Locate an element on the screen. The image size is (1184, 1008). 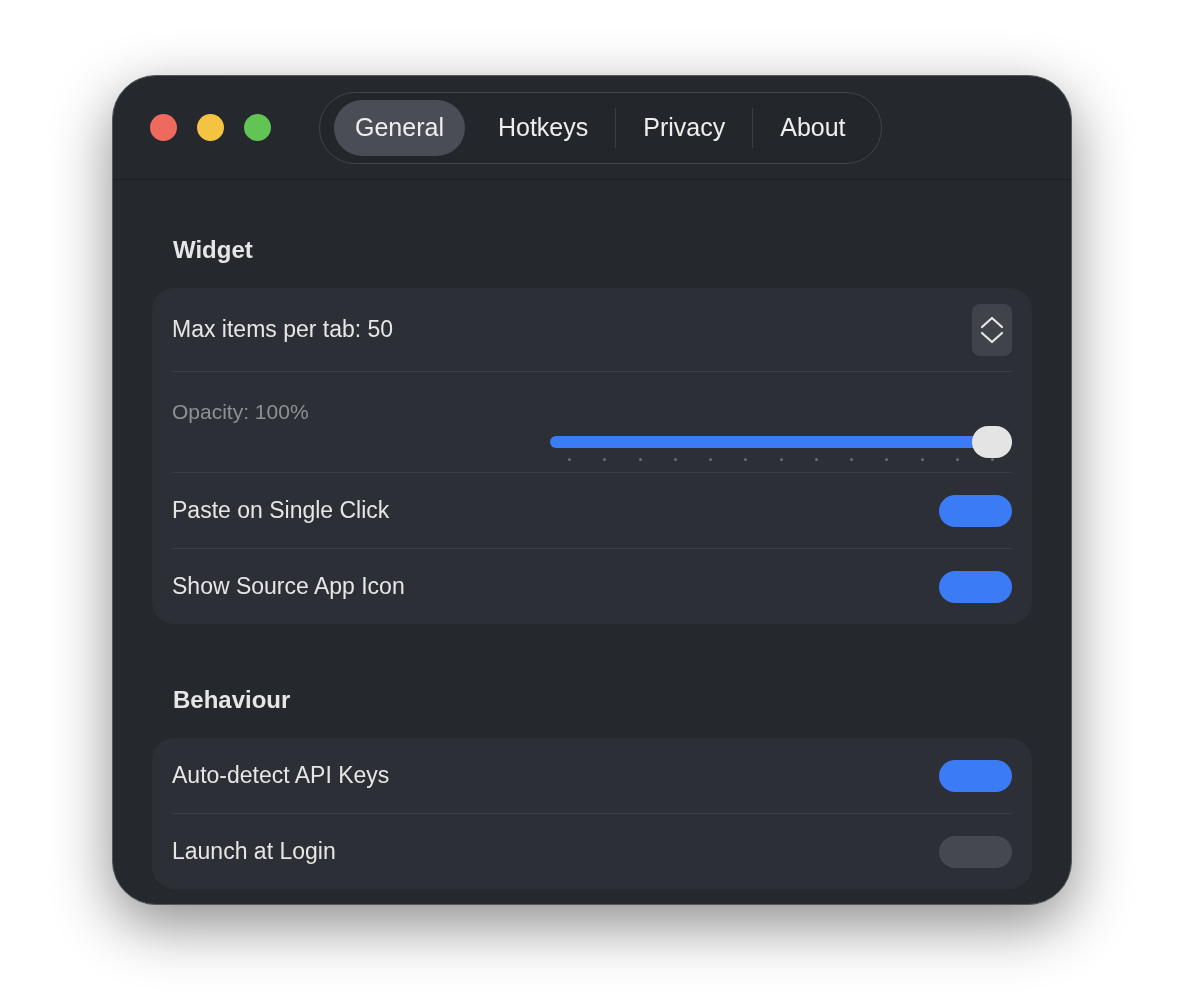
tab: Hotkeys is located at coordinates (543, 127).